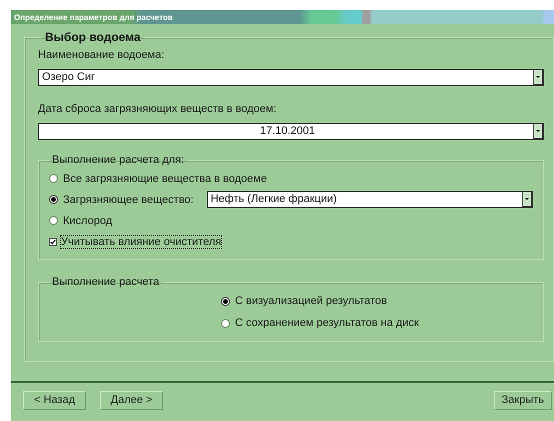 Image resolution: width=554 pixels, height=421 pixels. What do you see at coordinates (53, 242) in the screenshot?
I see `checkbox` at bounding box center [53, 242].